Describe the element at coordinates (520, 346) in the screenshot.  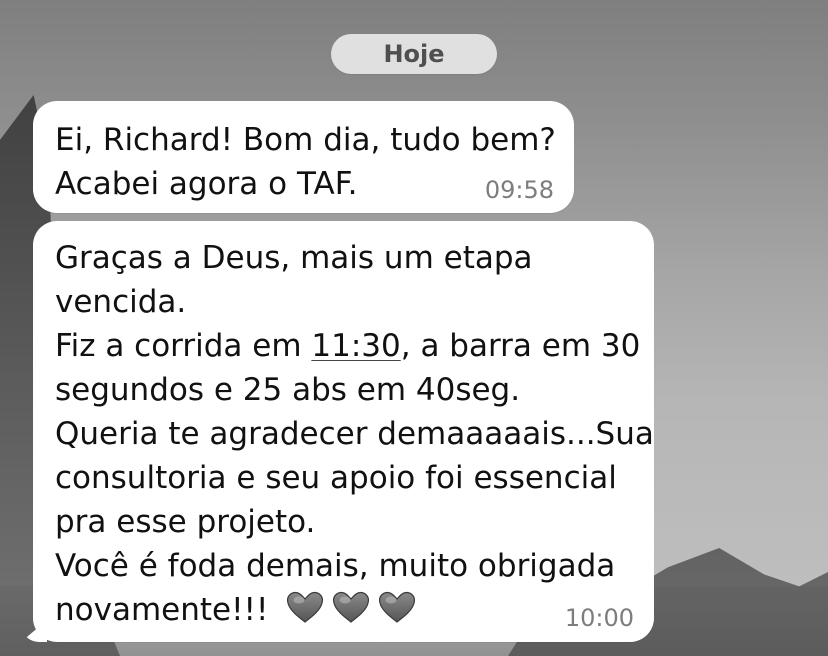
I see `message-text-suffix: , a barra em 30` at that location.